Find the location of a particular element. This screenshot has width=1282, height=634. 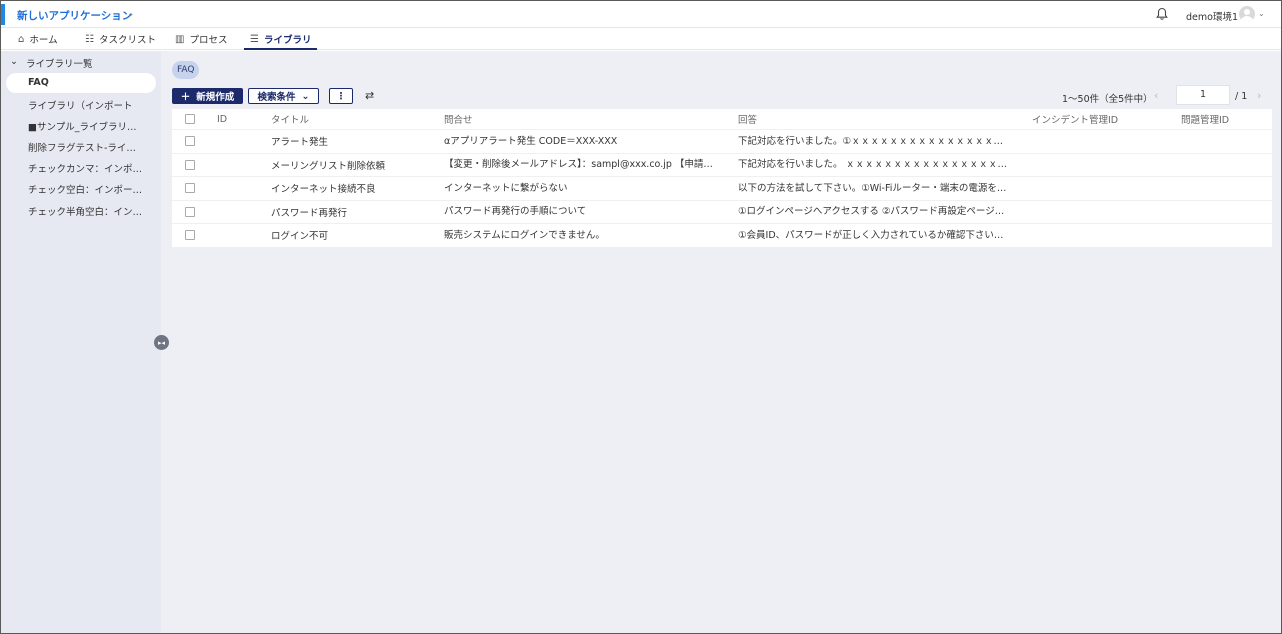

chevron-left-icon: ‹ is located at coordinates (1156, 95).